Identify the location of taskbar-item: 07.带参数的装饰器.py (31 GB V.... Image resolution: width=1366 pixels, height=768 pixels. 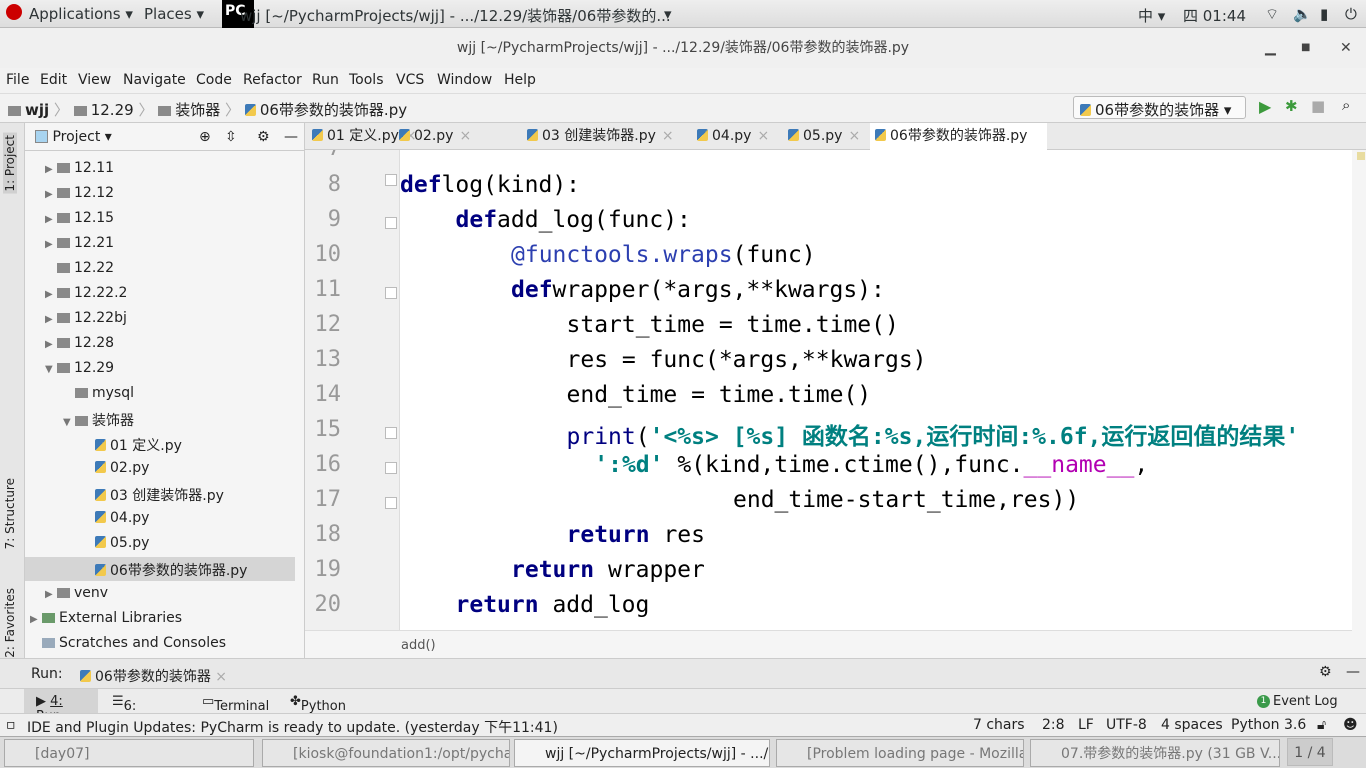
(1155, 753).